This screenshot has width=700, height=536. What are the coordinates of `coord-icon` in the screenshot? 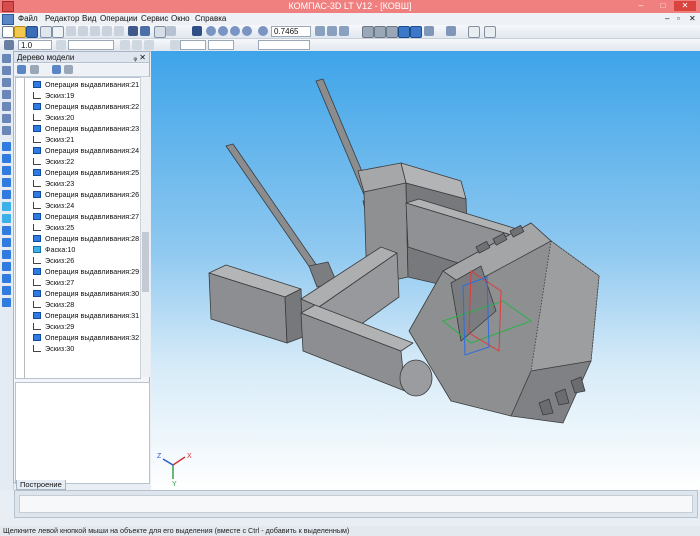 It's located at (175, 45).